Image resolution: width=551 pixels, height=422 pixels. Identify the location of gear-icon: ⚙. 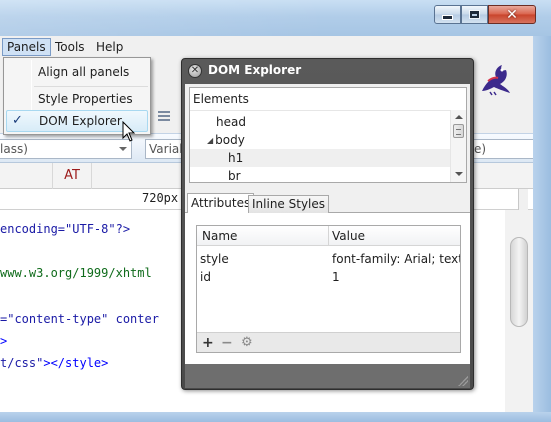
(247, 343).